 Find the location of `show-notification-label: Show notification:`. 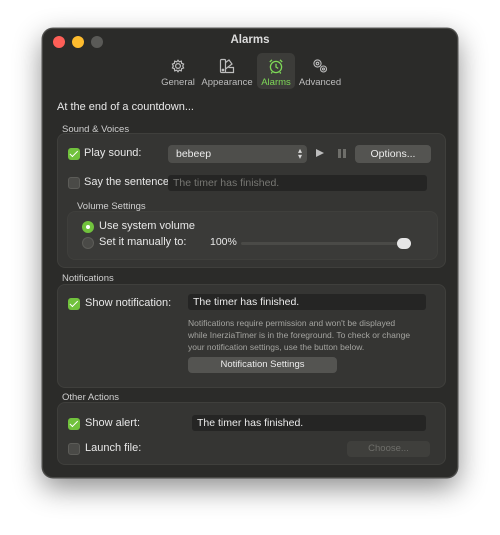

show-notification-label: Show notification: is located at coordinates (128, 303).